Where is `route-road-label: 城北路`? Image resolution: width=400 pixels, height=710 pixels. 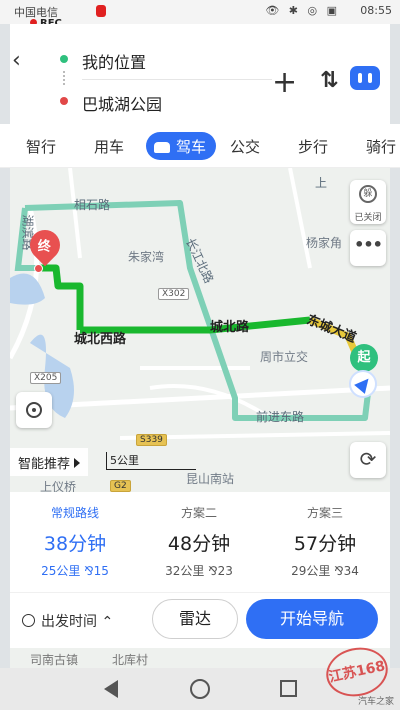
route-road-label: 城北路 is located at coordinates (230, 327).